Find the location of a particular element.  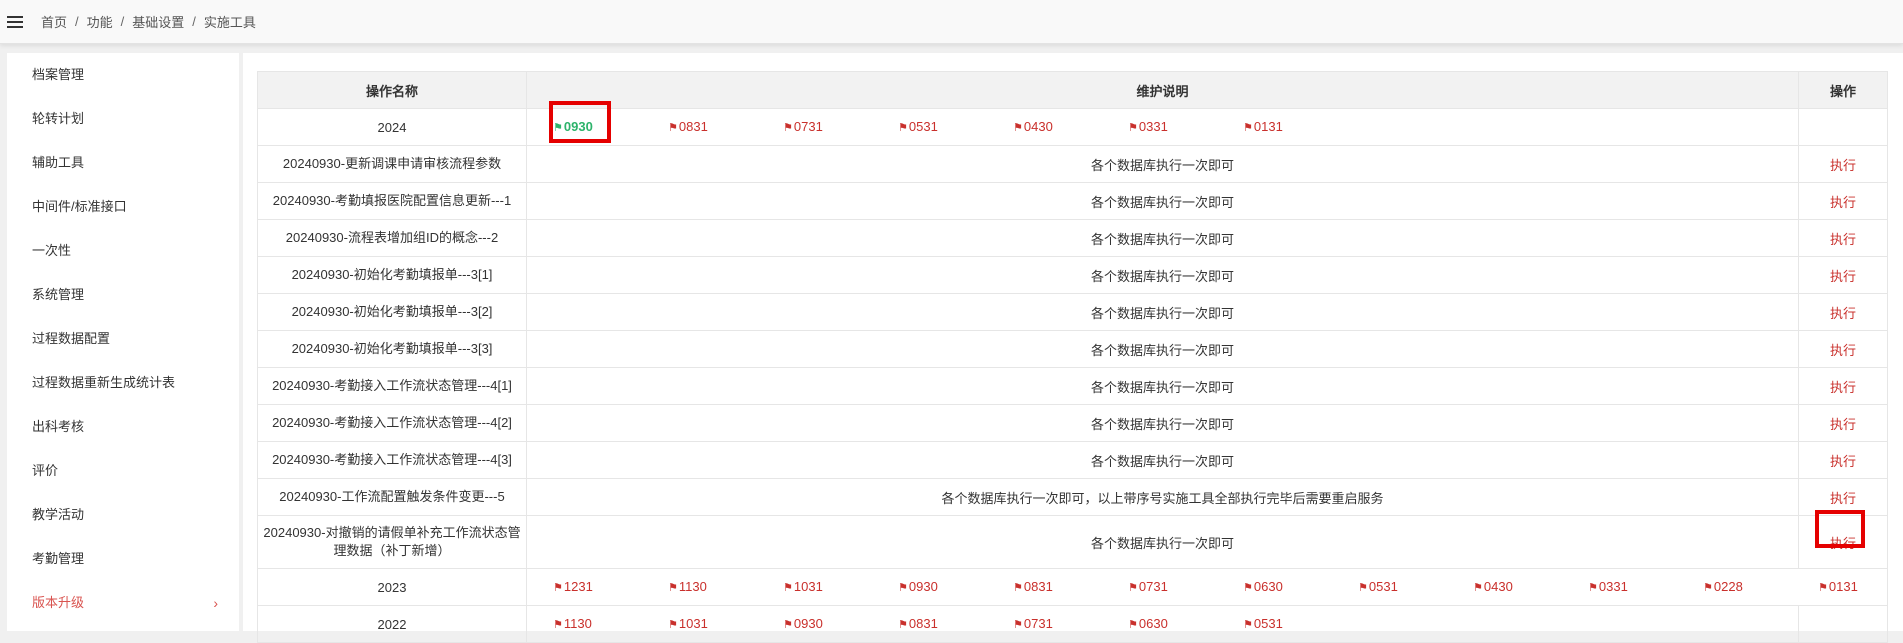

flag-label: 1231 is located at coordinates (578, 586).